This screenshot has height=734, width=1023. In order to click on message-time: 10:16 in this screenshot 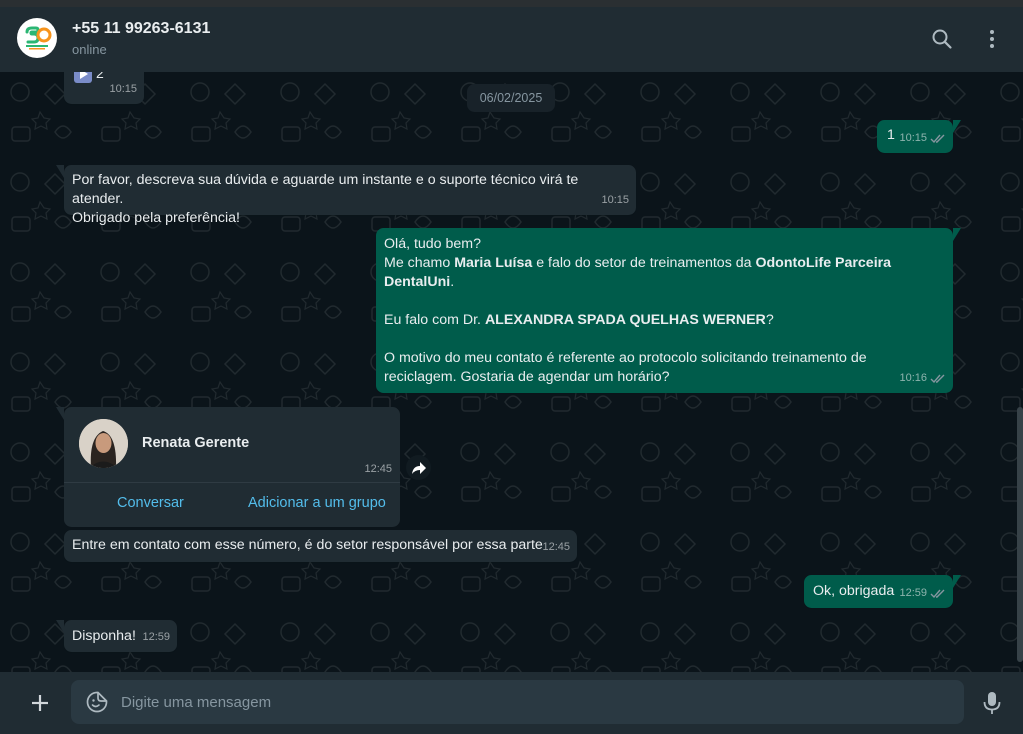, I will do `click(913, 378)`.